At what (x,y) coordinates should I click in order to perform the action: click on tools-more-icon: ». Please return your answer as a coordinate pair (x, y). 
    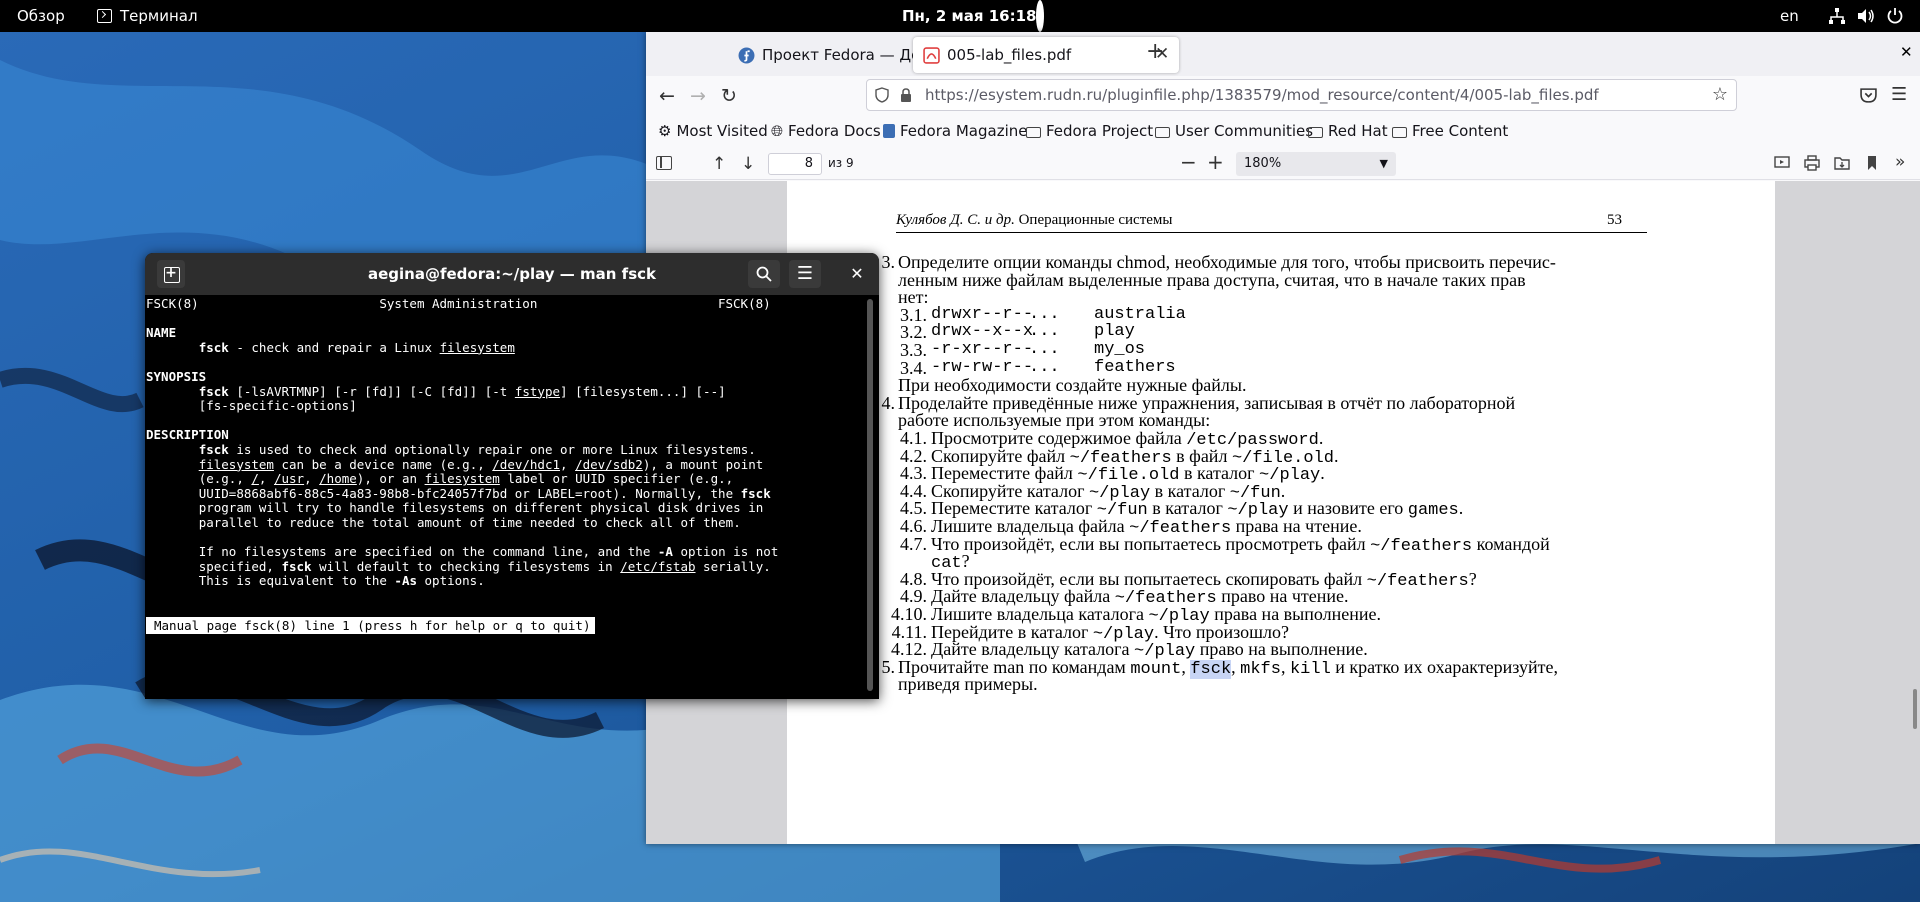
    Looking at the image, I should click on (1900, 162).